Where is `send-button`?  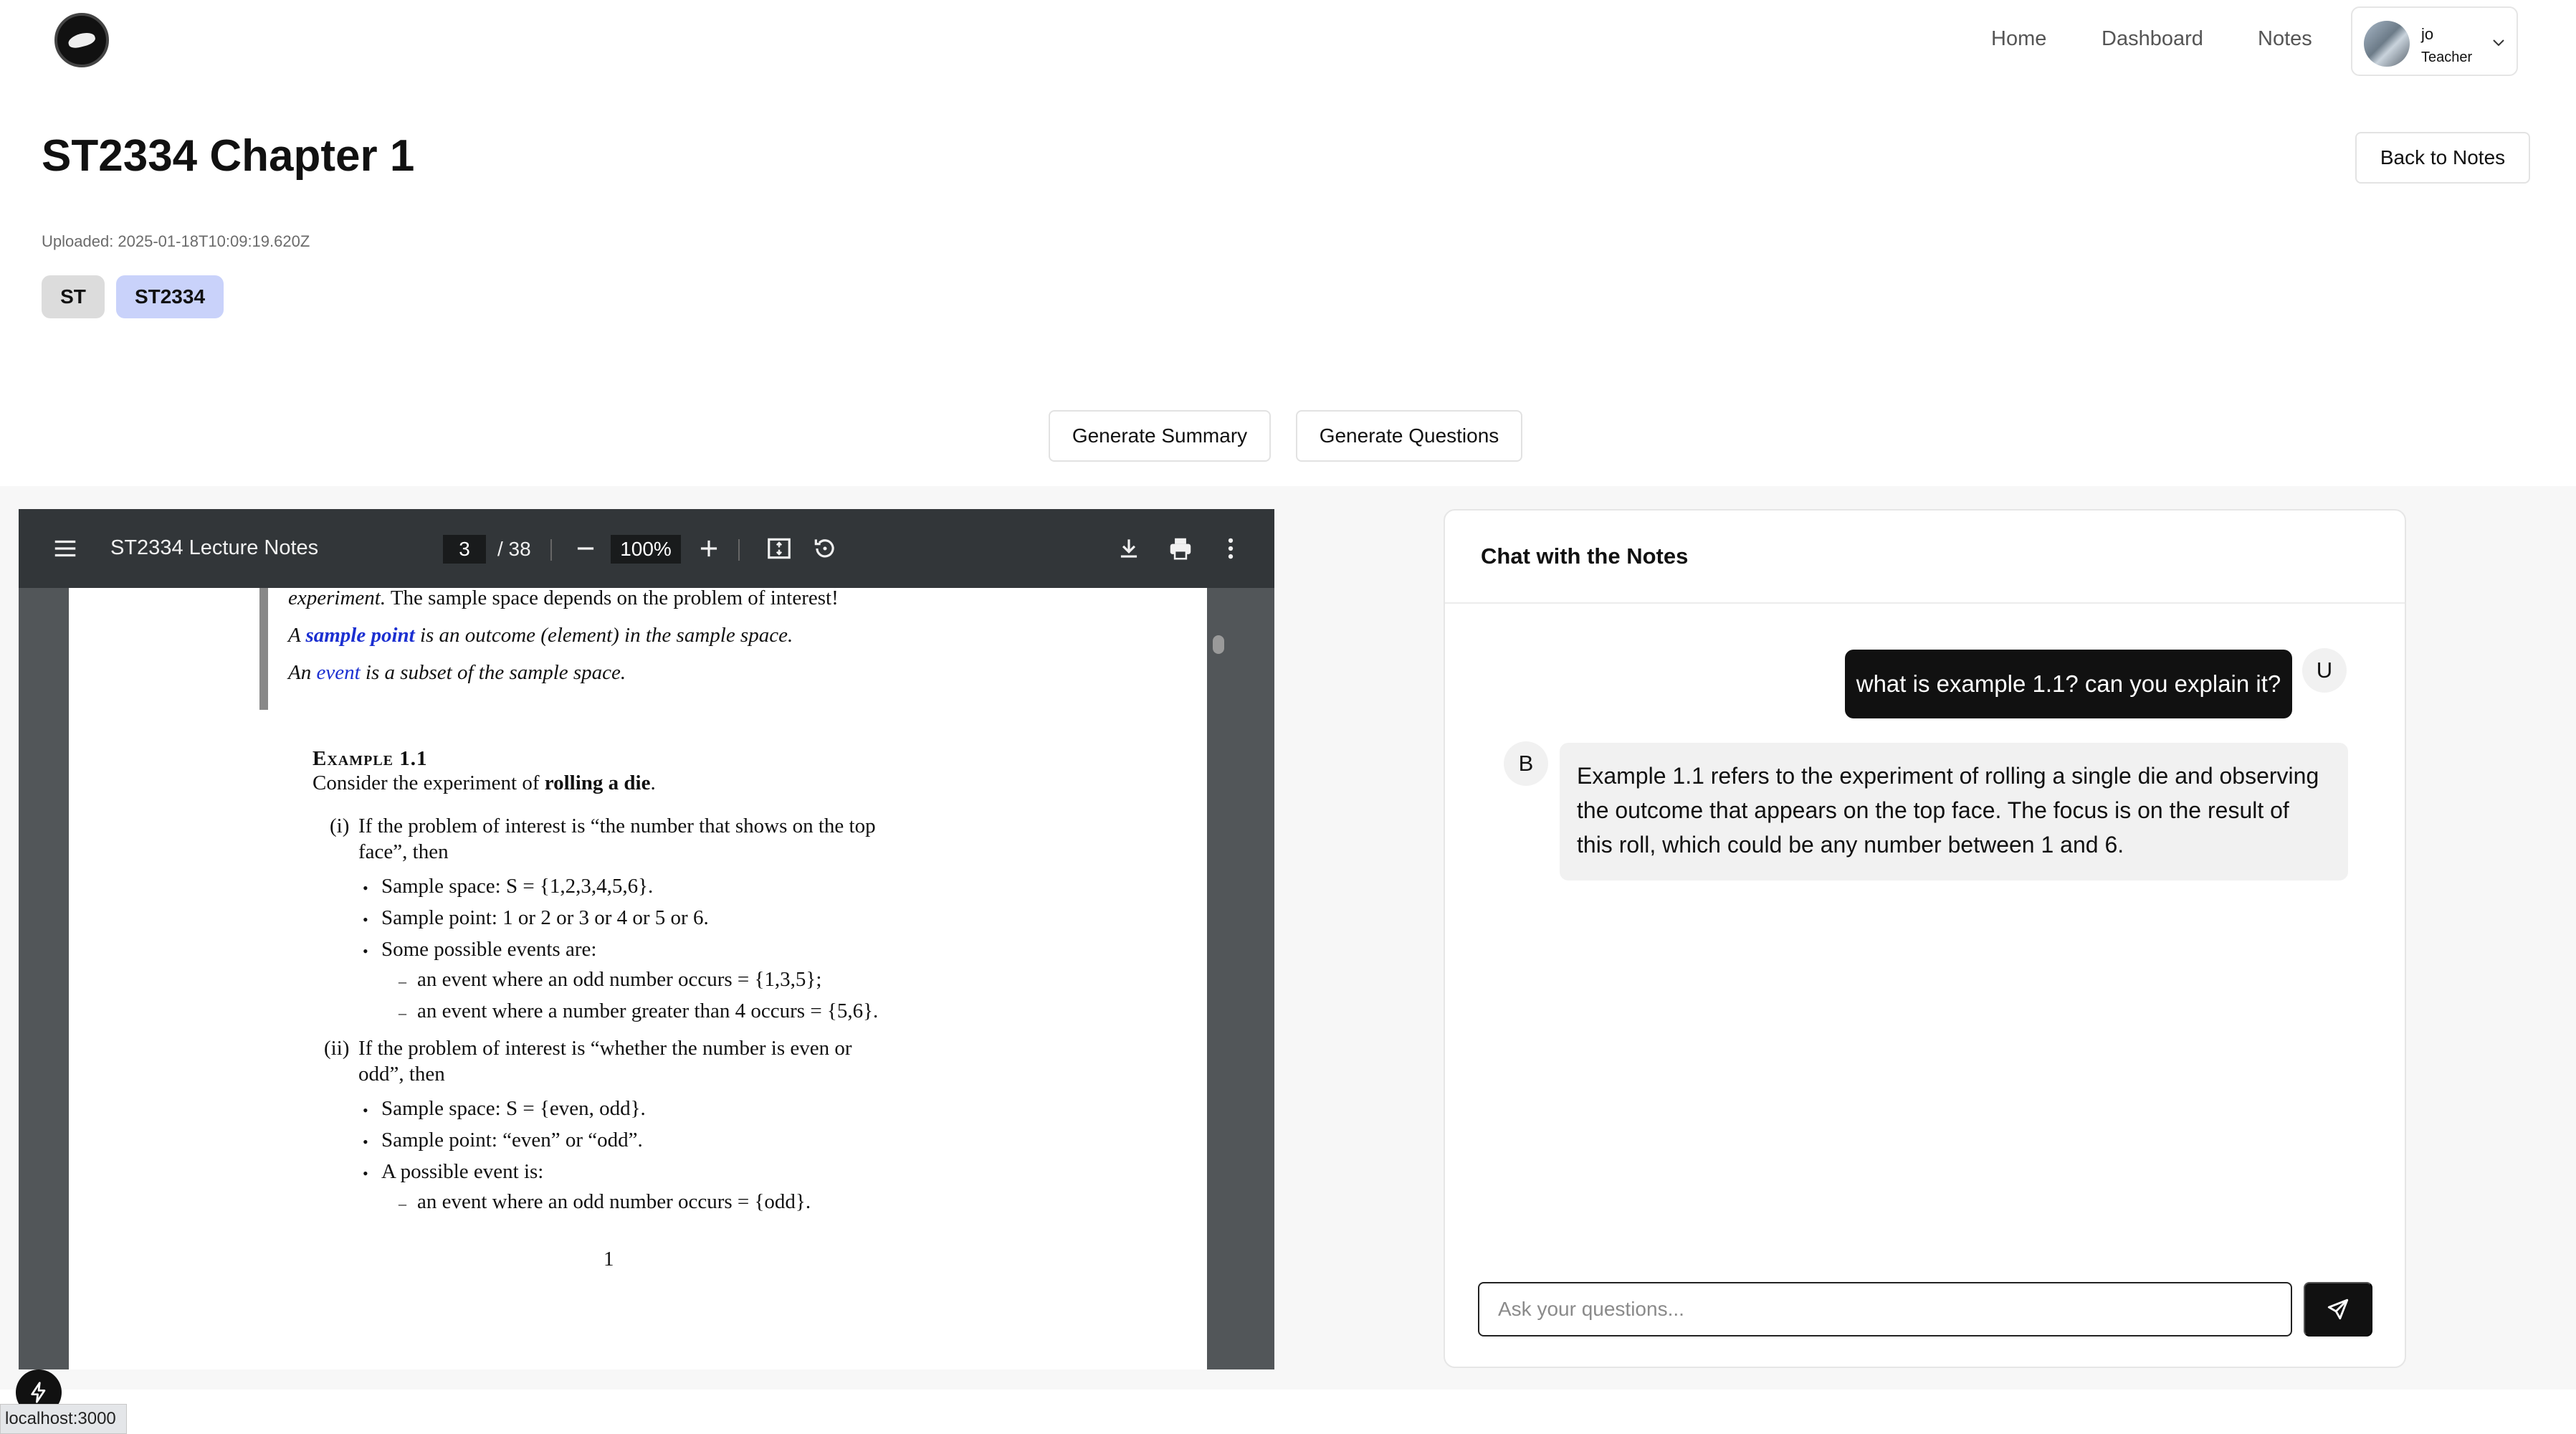
send-button is located at coordinates (2338, 1309).